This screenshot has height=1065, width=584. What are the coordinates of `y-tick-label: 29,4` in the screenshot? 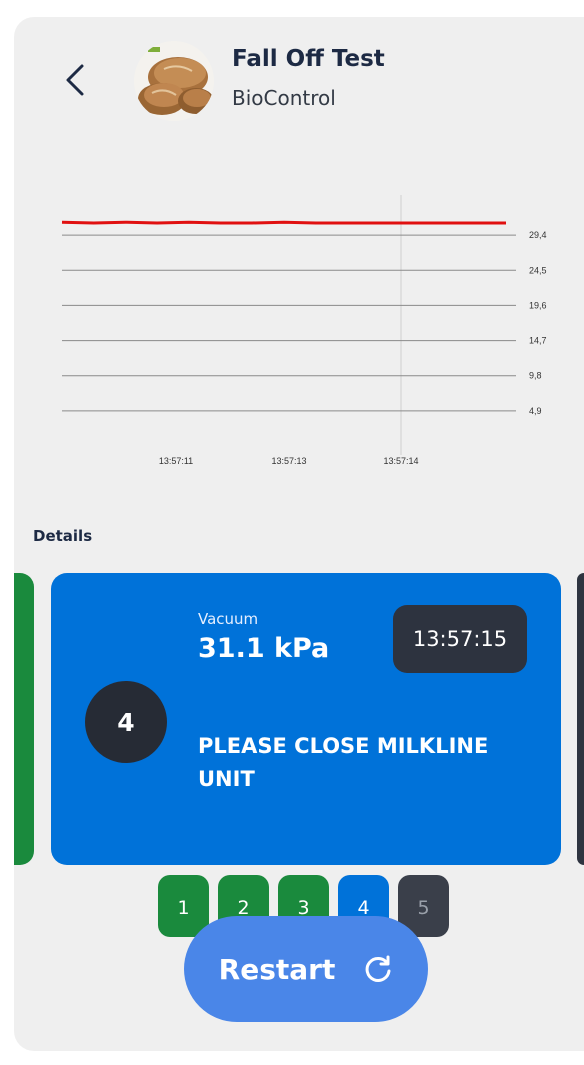 It's located at (538, 235).